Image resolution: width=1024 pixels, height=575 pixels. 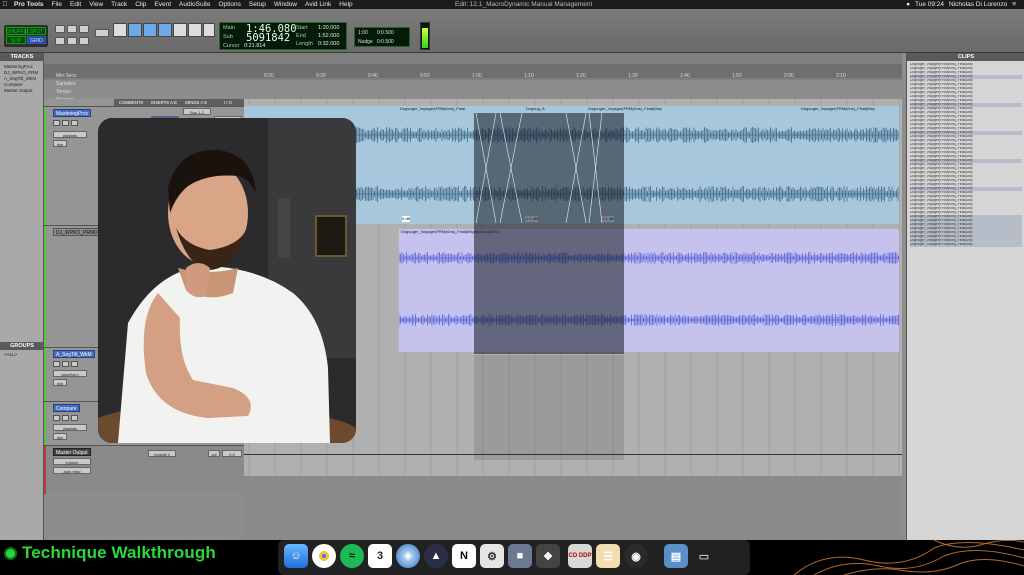 I want to click on playlist-selector: waveform, so click(x=70, y=373).